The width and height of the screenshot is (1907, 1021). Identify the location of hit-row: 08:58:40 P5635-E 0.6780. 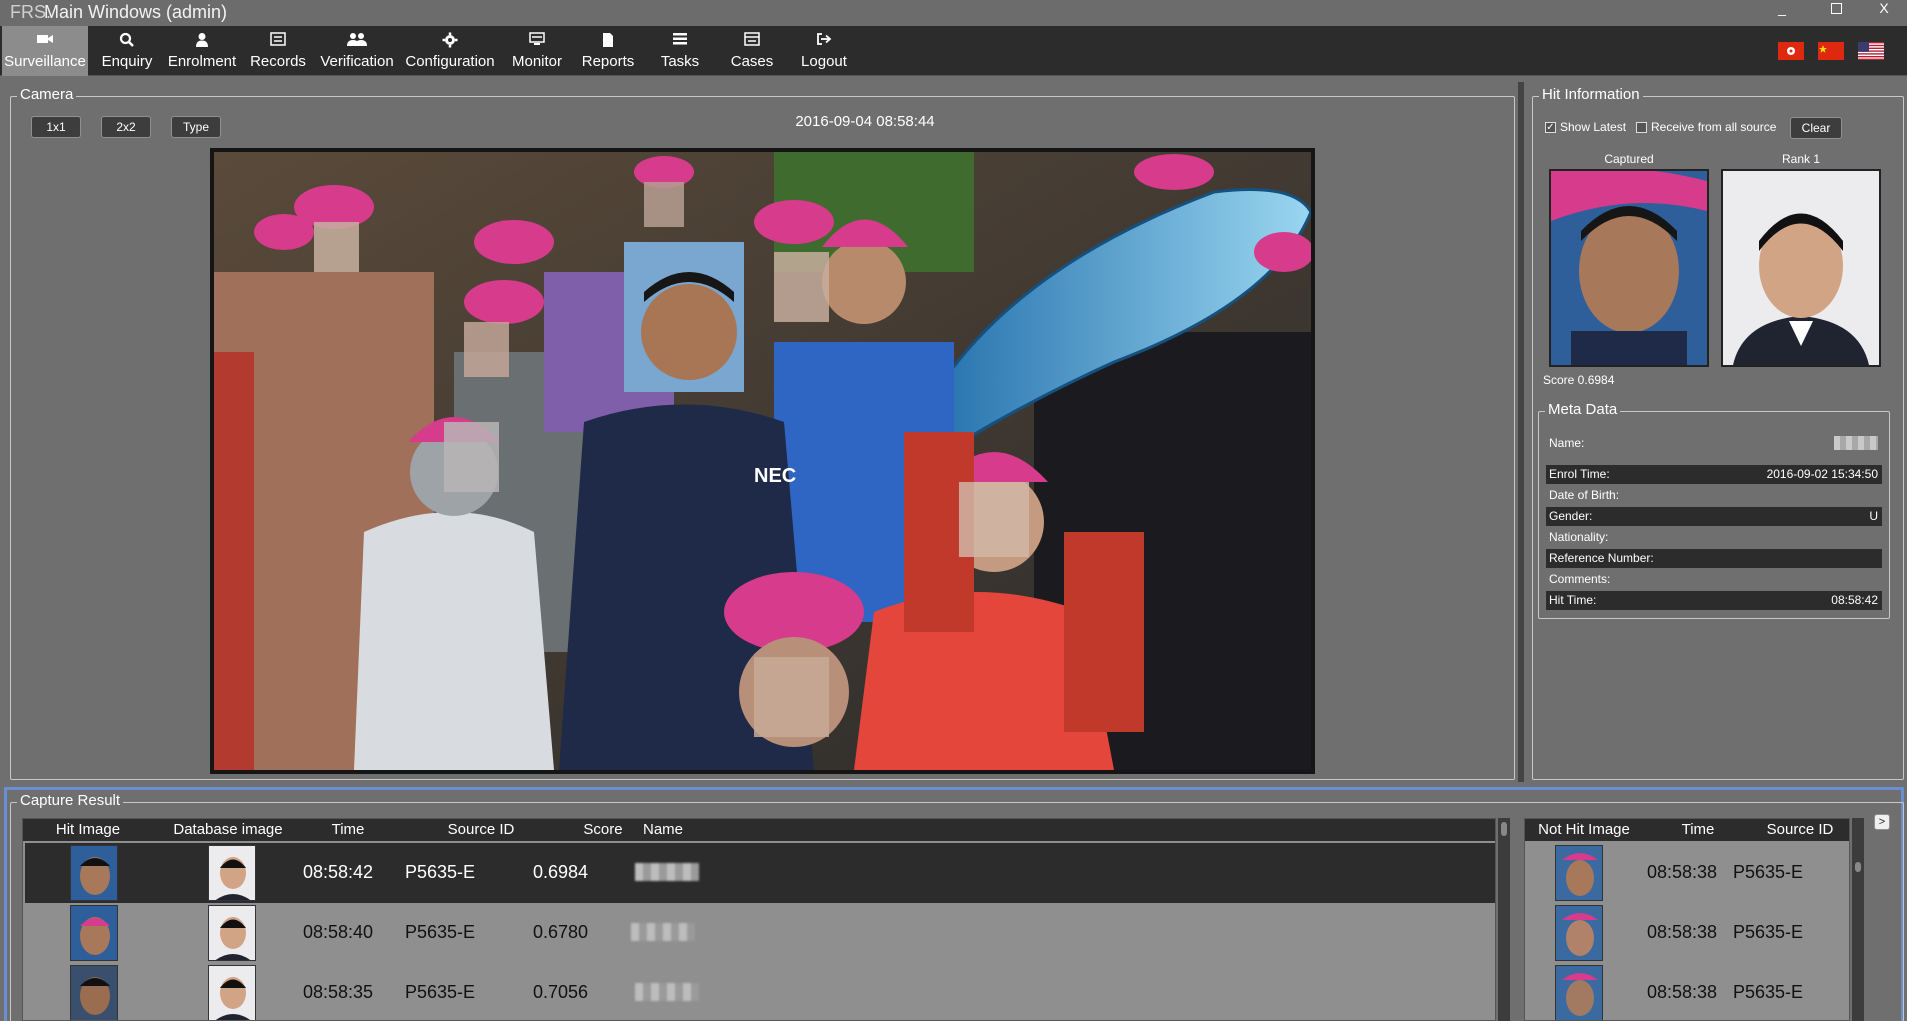
(760, 933).